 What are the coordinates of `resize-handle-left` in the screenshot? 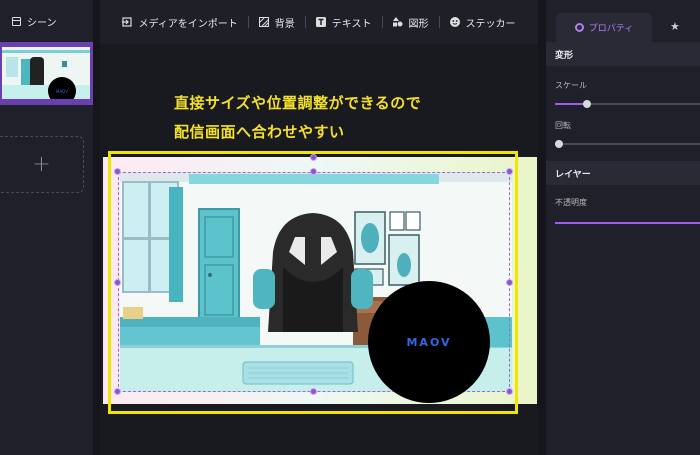 It's located at (117, 282).